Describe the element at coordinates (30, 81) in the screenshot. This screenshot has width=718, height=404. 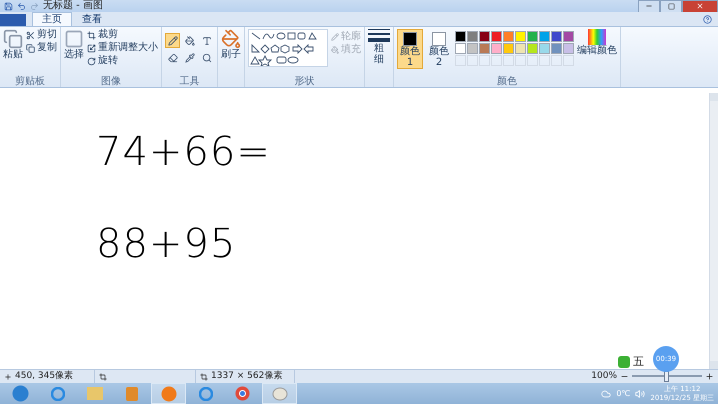
I see `group-label: 剪贴板` at that location.